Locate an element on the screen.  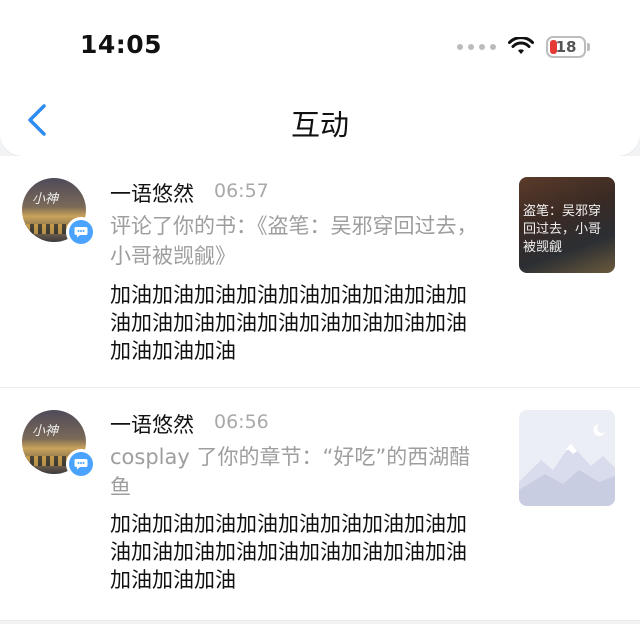
timestamp: 06:57 is located at coordinates (241, 191).